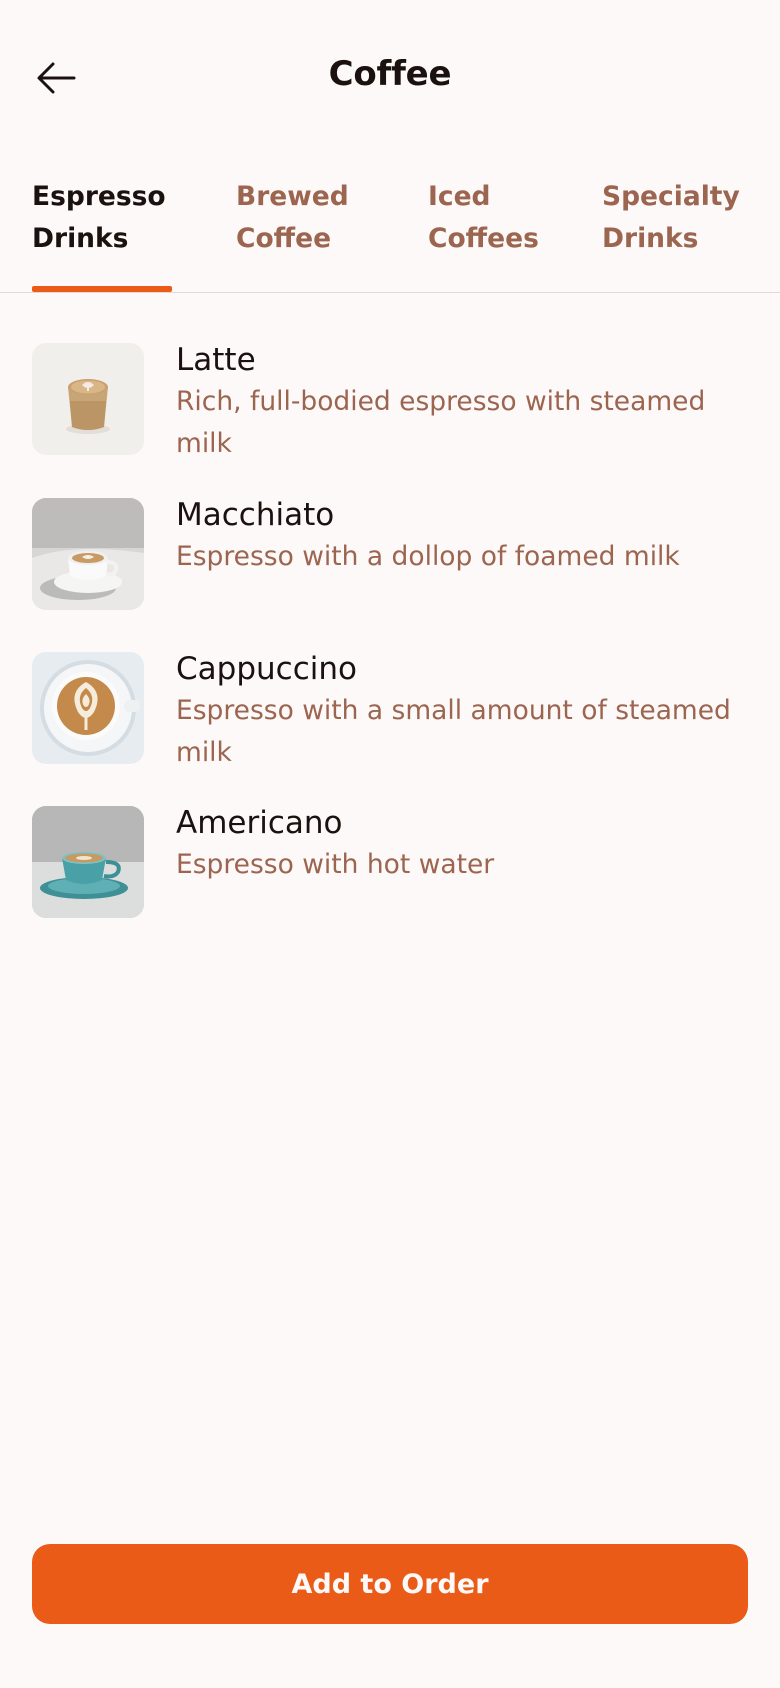 The height and width of the screenshot is (1688, 780). What do you see at coordinates (292, 218) in the screenshot?
I see `tab-brewed-coffee: Brewed Coffee` at bounding box center [292, 218].